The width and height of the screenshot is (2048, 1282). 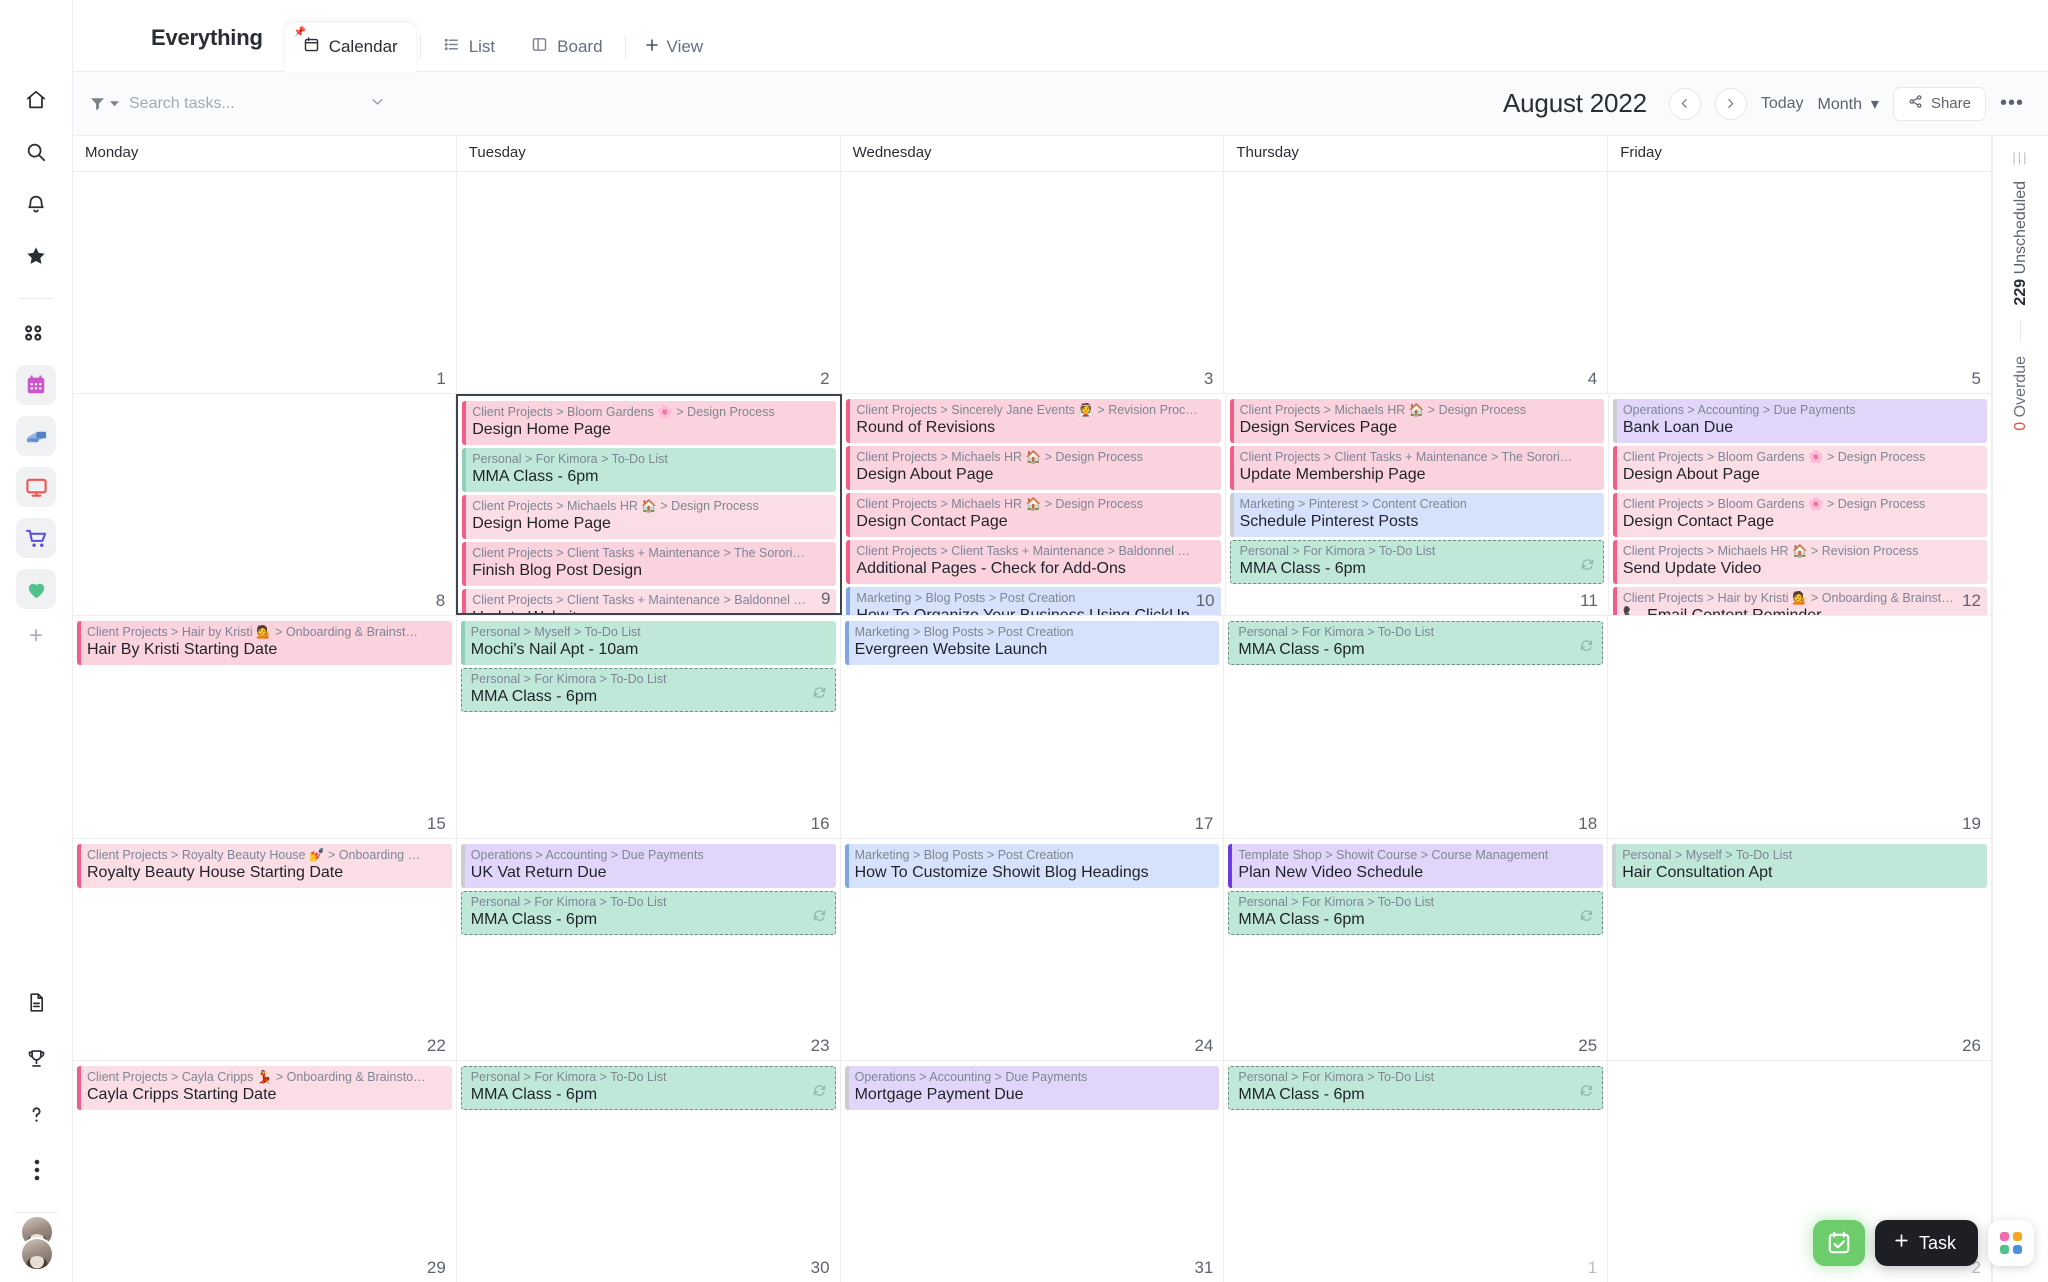 I want to click on calendar-fab-button, so click(x=1838, y=1243).